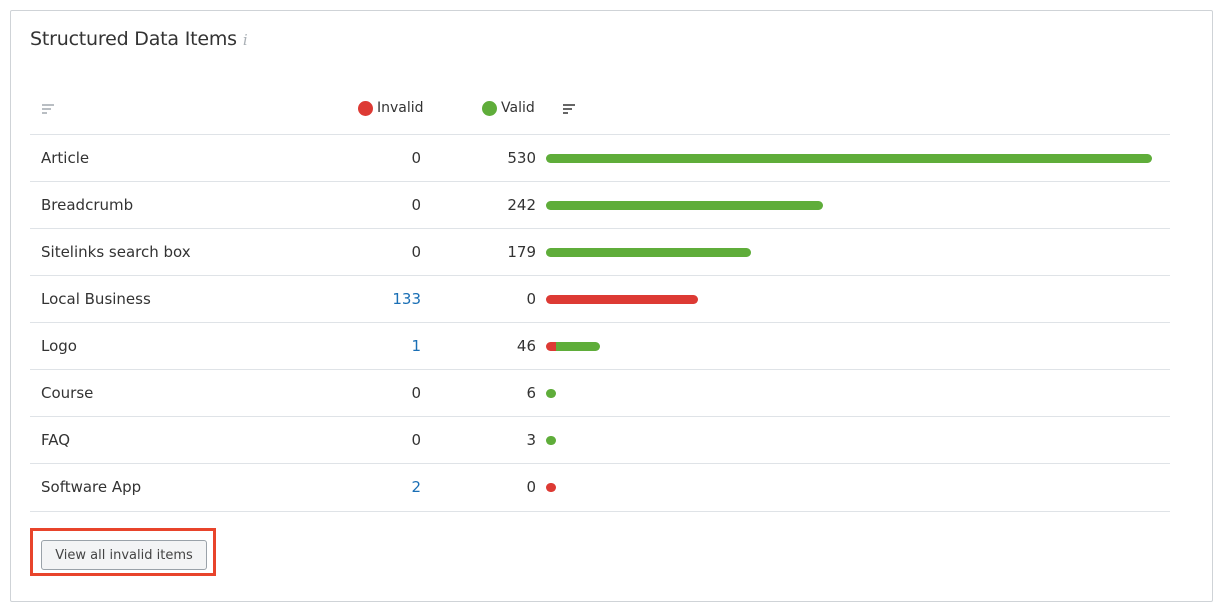 This screenshot has height=616, width=1222. I want to click on table-row: Sitelinks search box 0 179, so click(600, 252).